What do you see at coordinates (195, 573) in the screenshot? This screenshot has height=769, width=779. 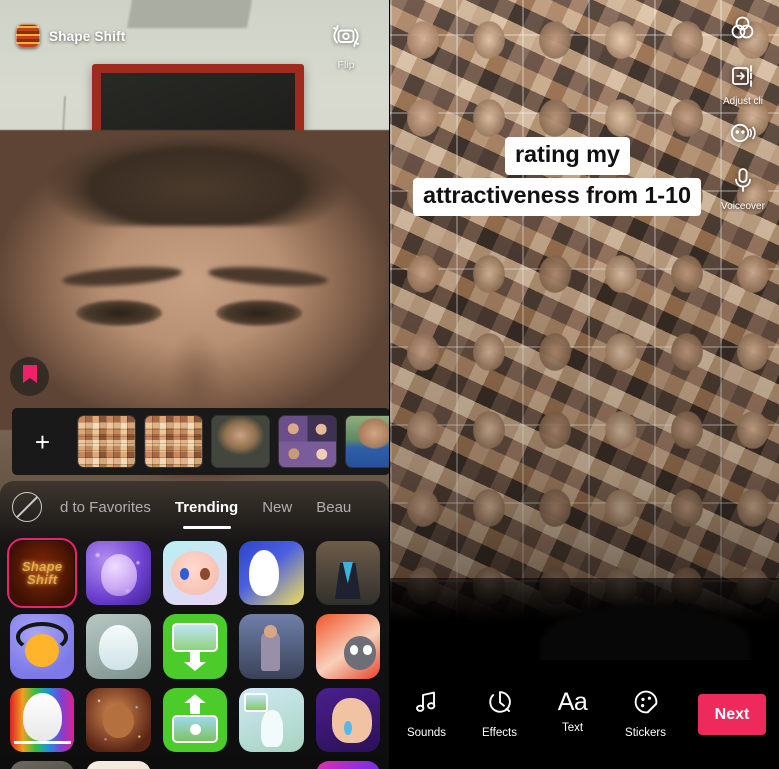 I see `effect-tile-cute-doll-face` at bounding box center [195, 573].